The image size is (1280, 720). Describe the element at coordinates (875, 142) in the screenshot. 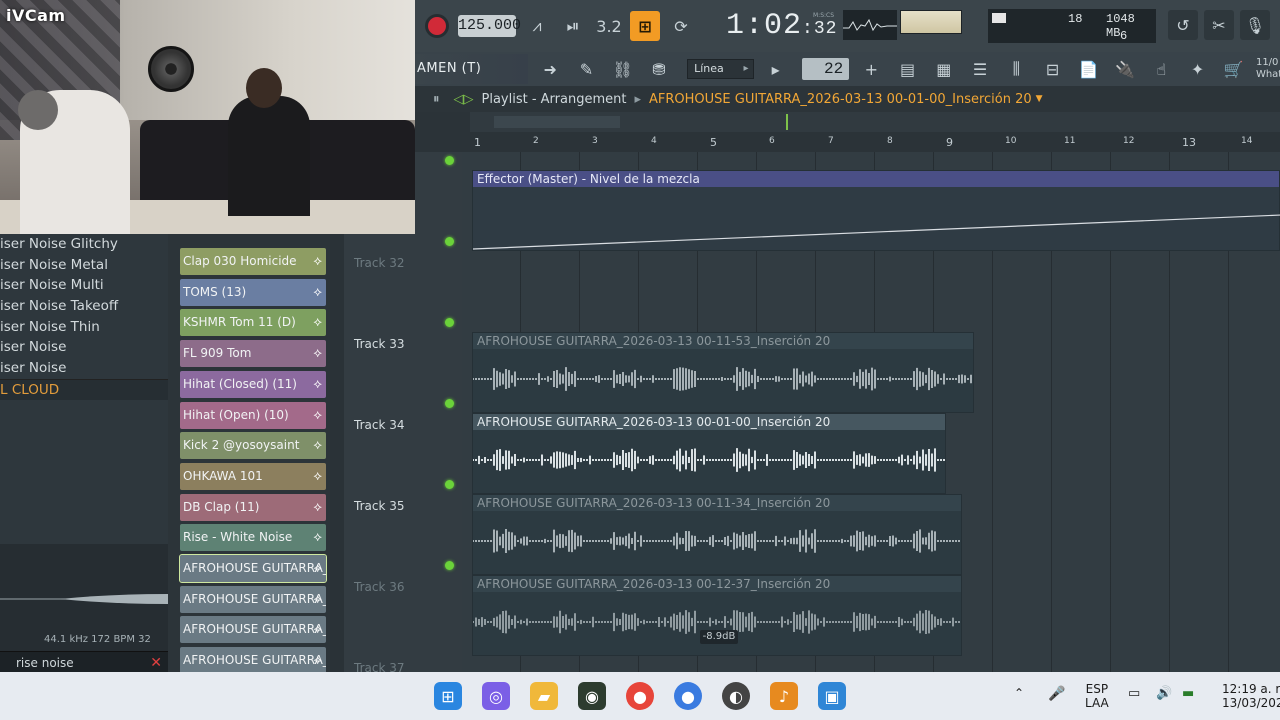

I see `timeline-ruler: 1 2 3 4 5 6 7 8 9 10 11 12 13 14` at that location.